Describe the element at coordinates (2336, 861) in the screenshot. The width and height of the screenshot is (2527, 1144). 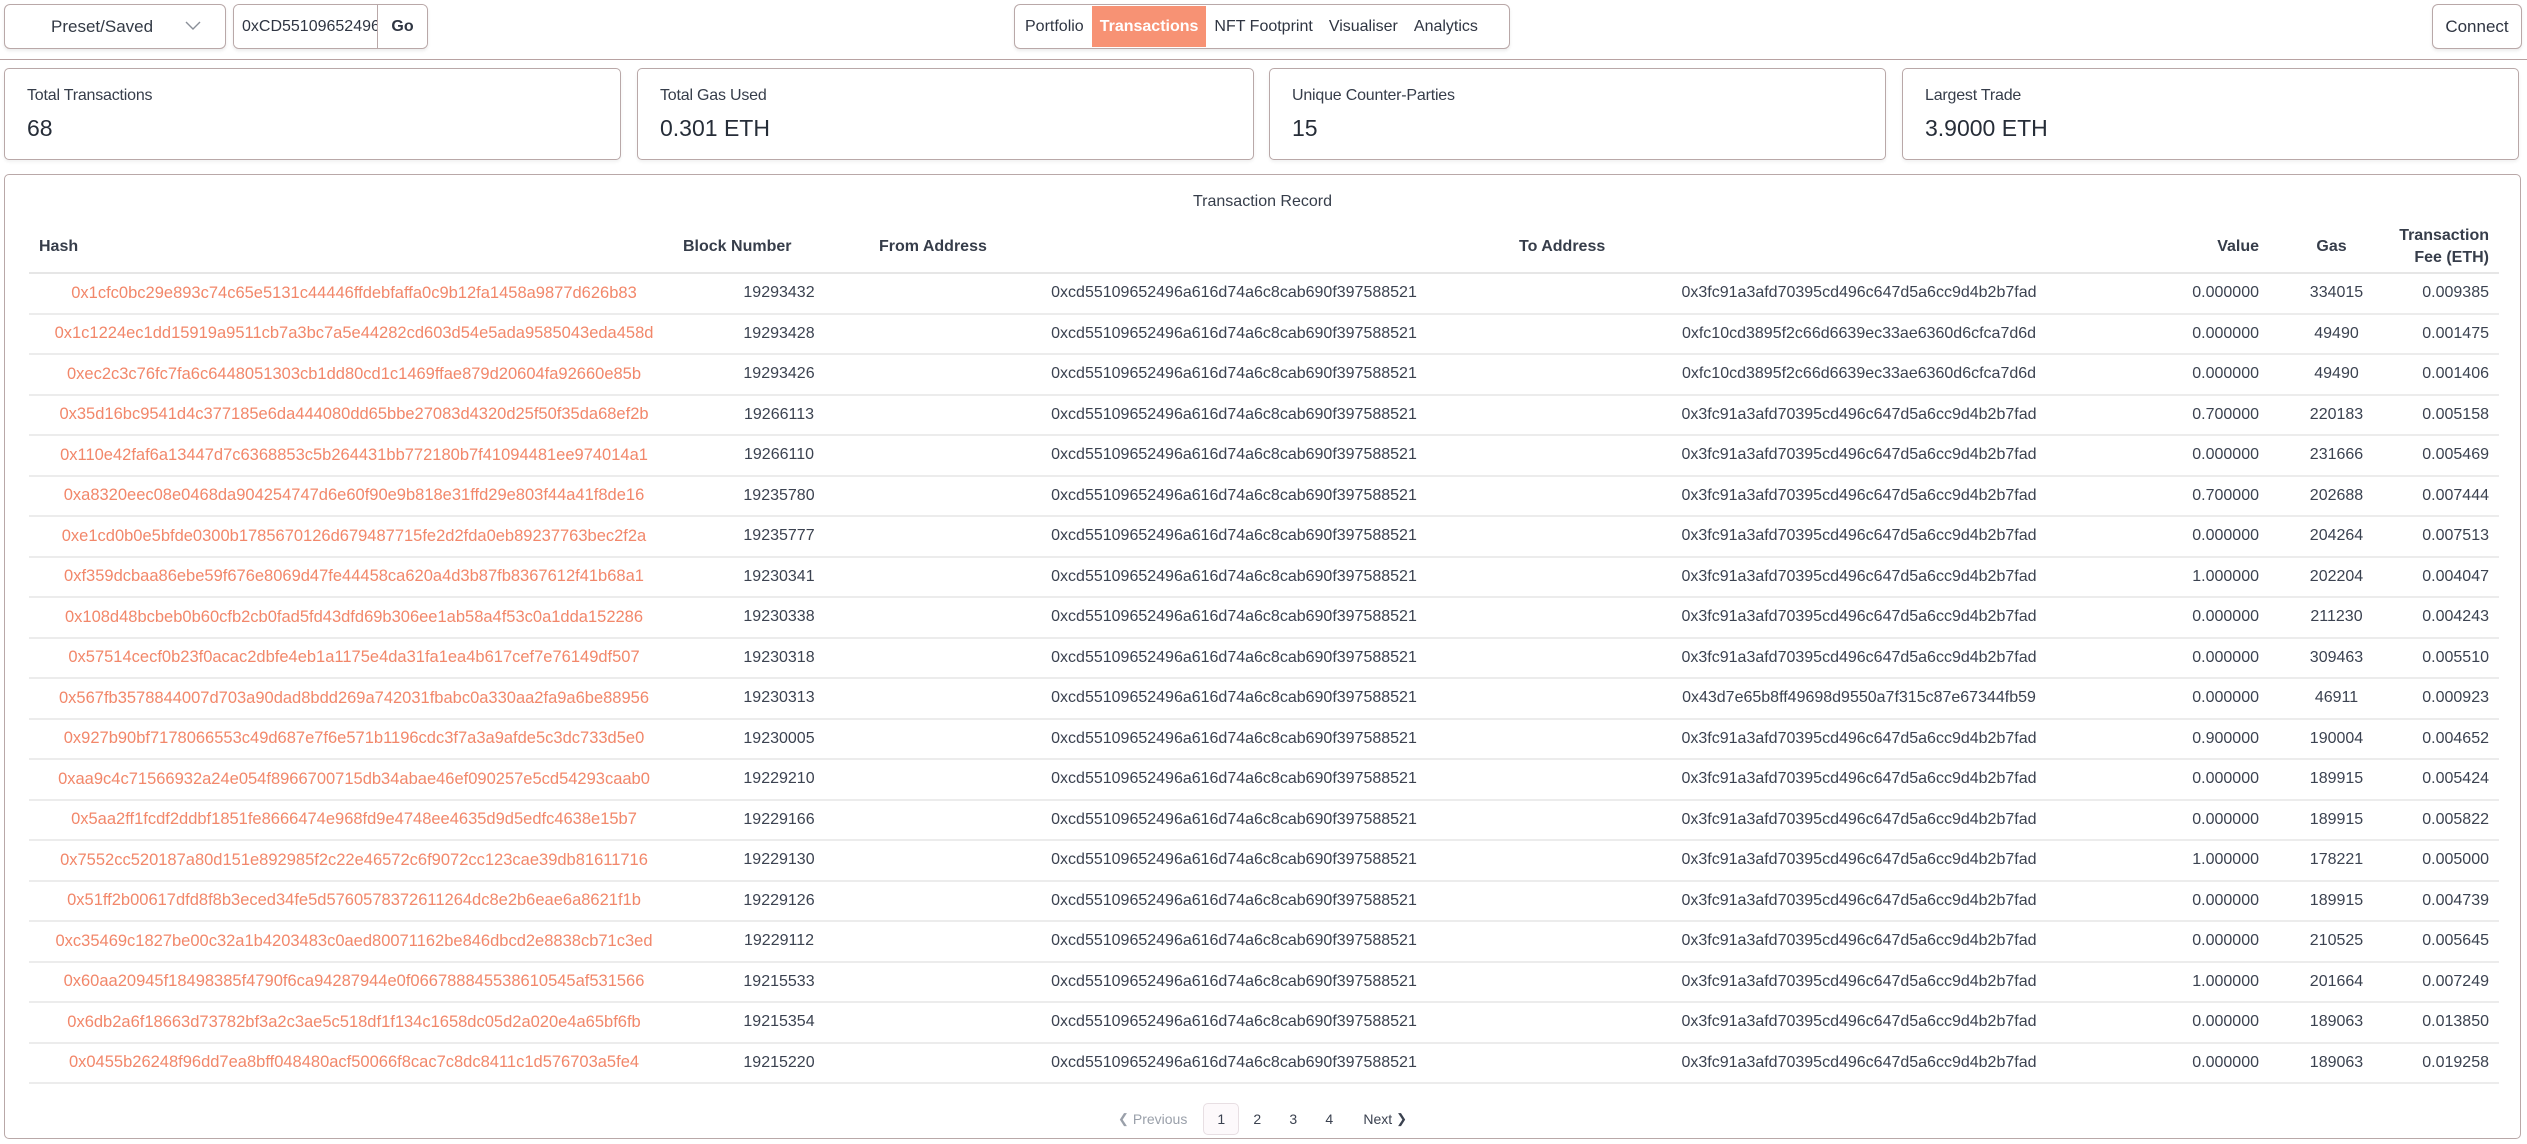
I see `gas: 178221` at that location.